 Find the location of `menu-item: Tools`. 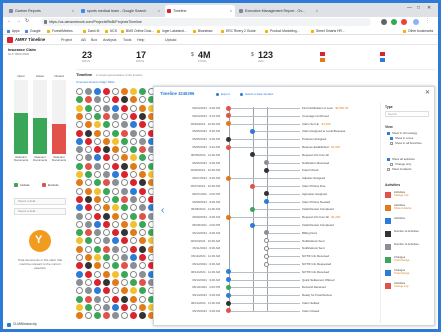

menu-item: Tools is located at coordinates (127, 40).